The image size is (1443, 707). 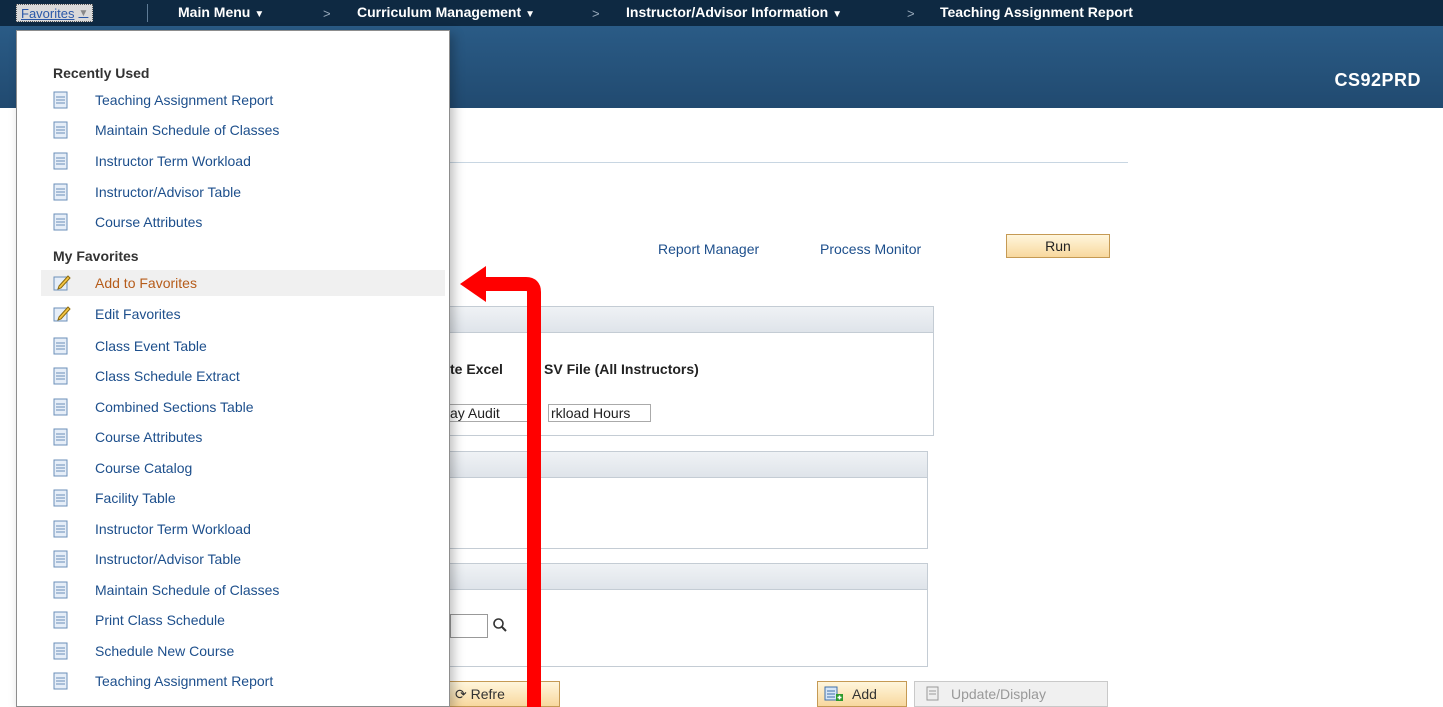 What do you see at coordinates (96, 256) in the screenshot?
I see `my-favorites-heading: My Favorites` at bounding box center [96, 256].